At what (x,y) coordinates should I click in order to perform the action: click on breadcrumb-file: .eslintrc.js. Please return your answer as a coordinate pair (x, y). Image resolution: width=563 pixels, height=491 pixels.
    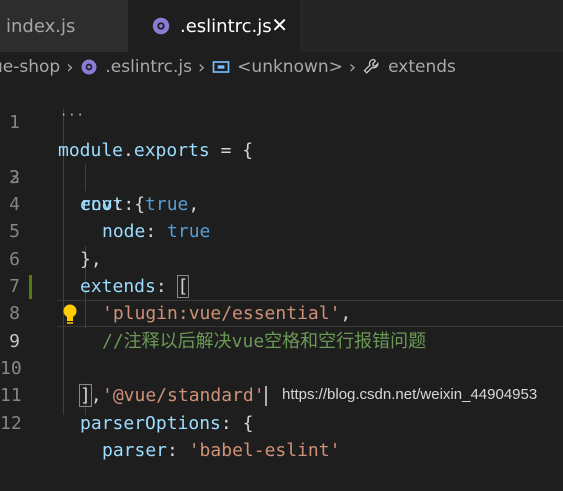
    Looking at the image, I should click on (135, 67).